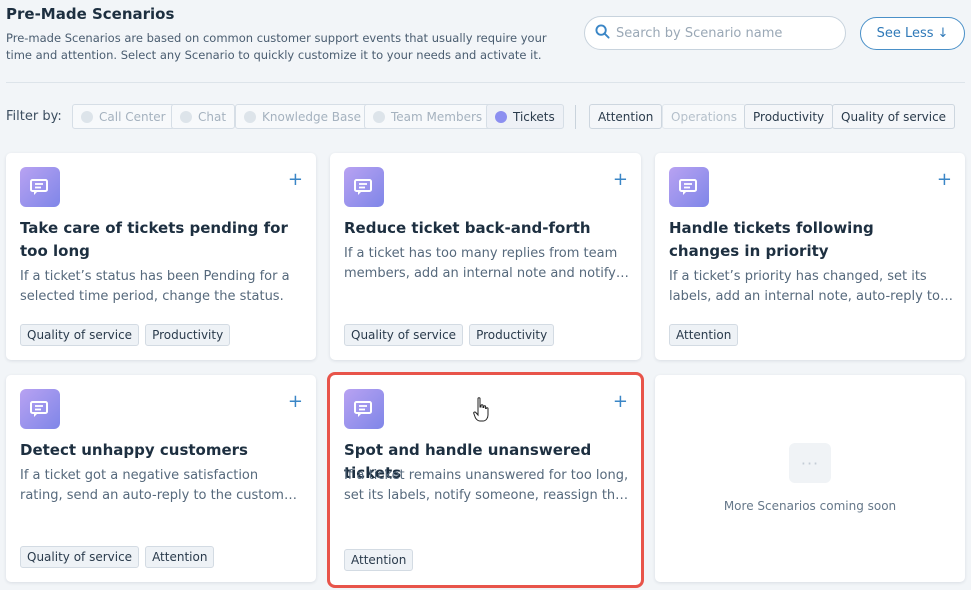 This screenshot has width=971, height=590. I want to click on see-less-button: See Less ↓, so click(912, 33).